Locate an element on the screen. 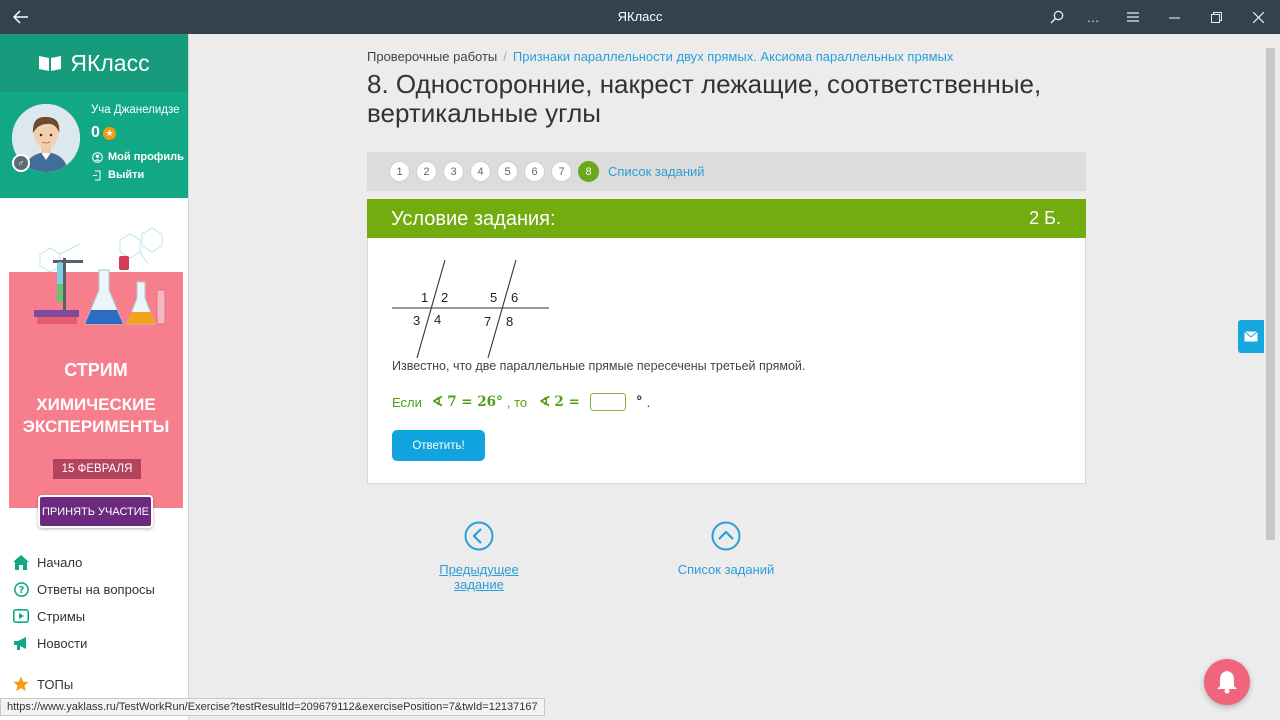 This screenshot has height=720, width=1280. logo: ЯКласс is located at coordinates (94, 63).